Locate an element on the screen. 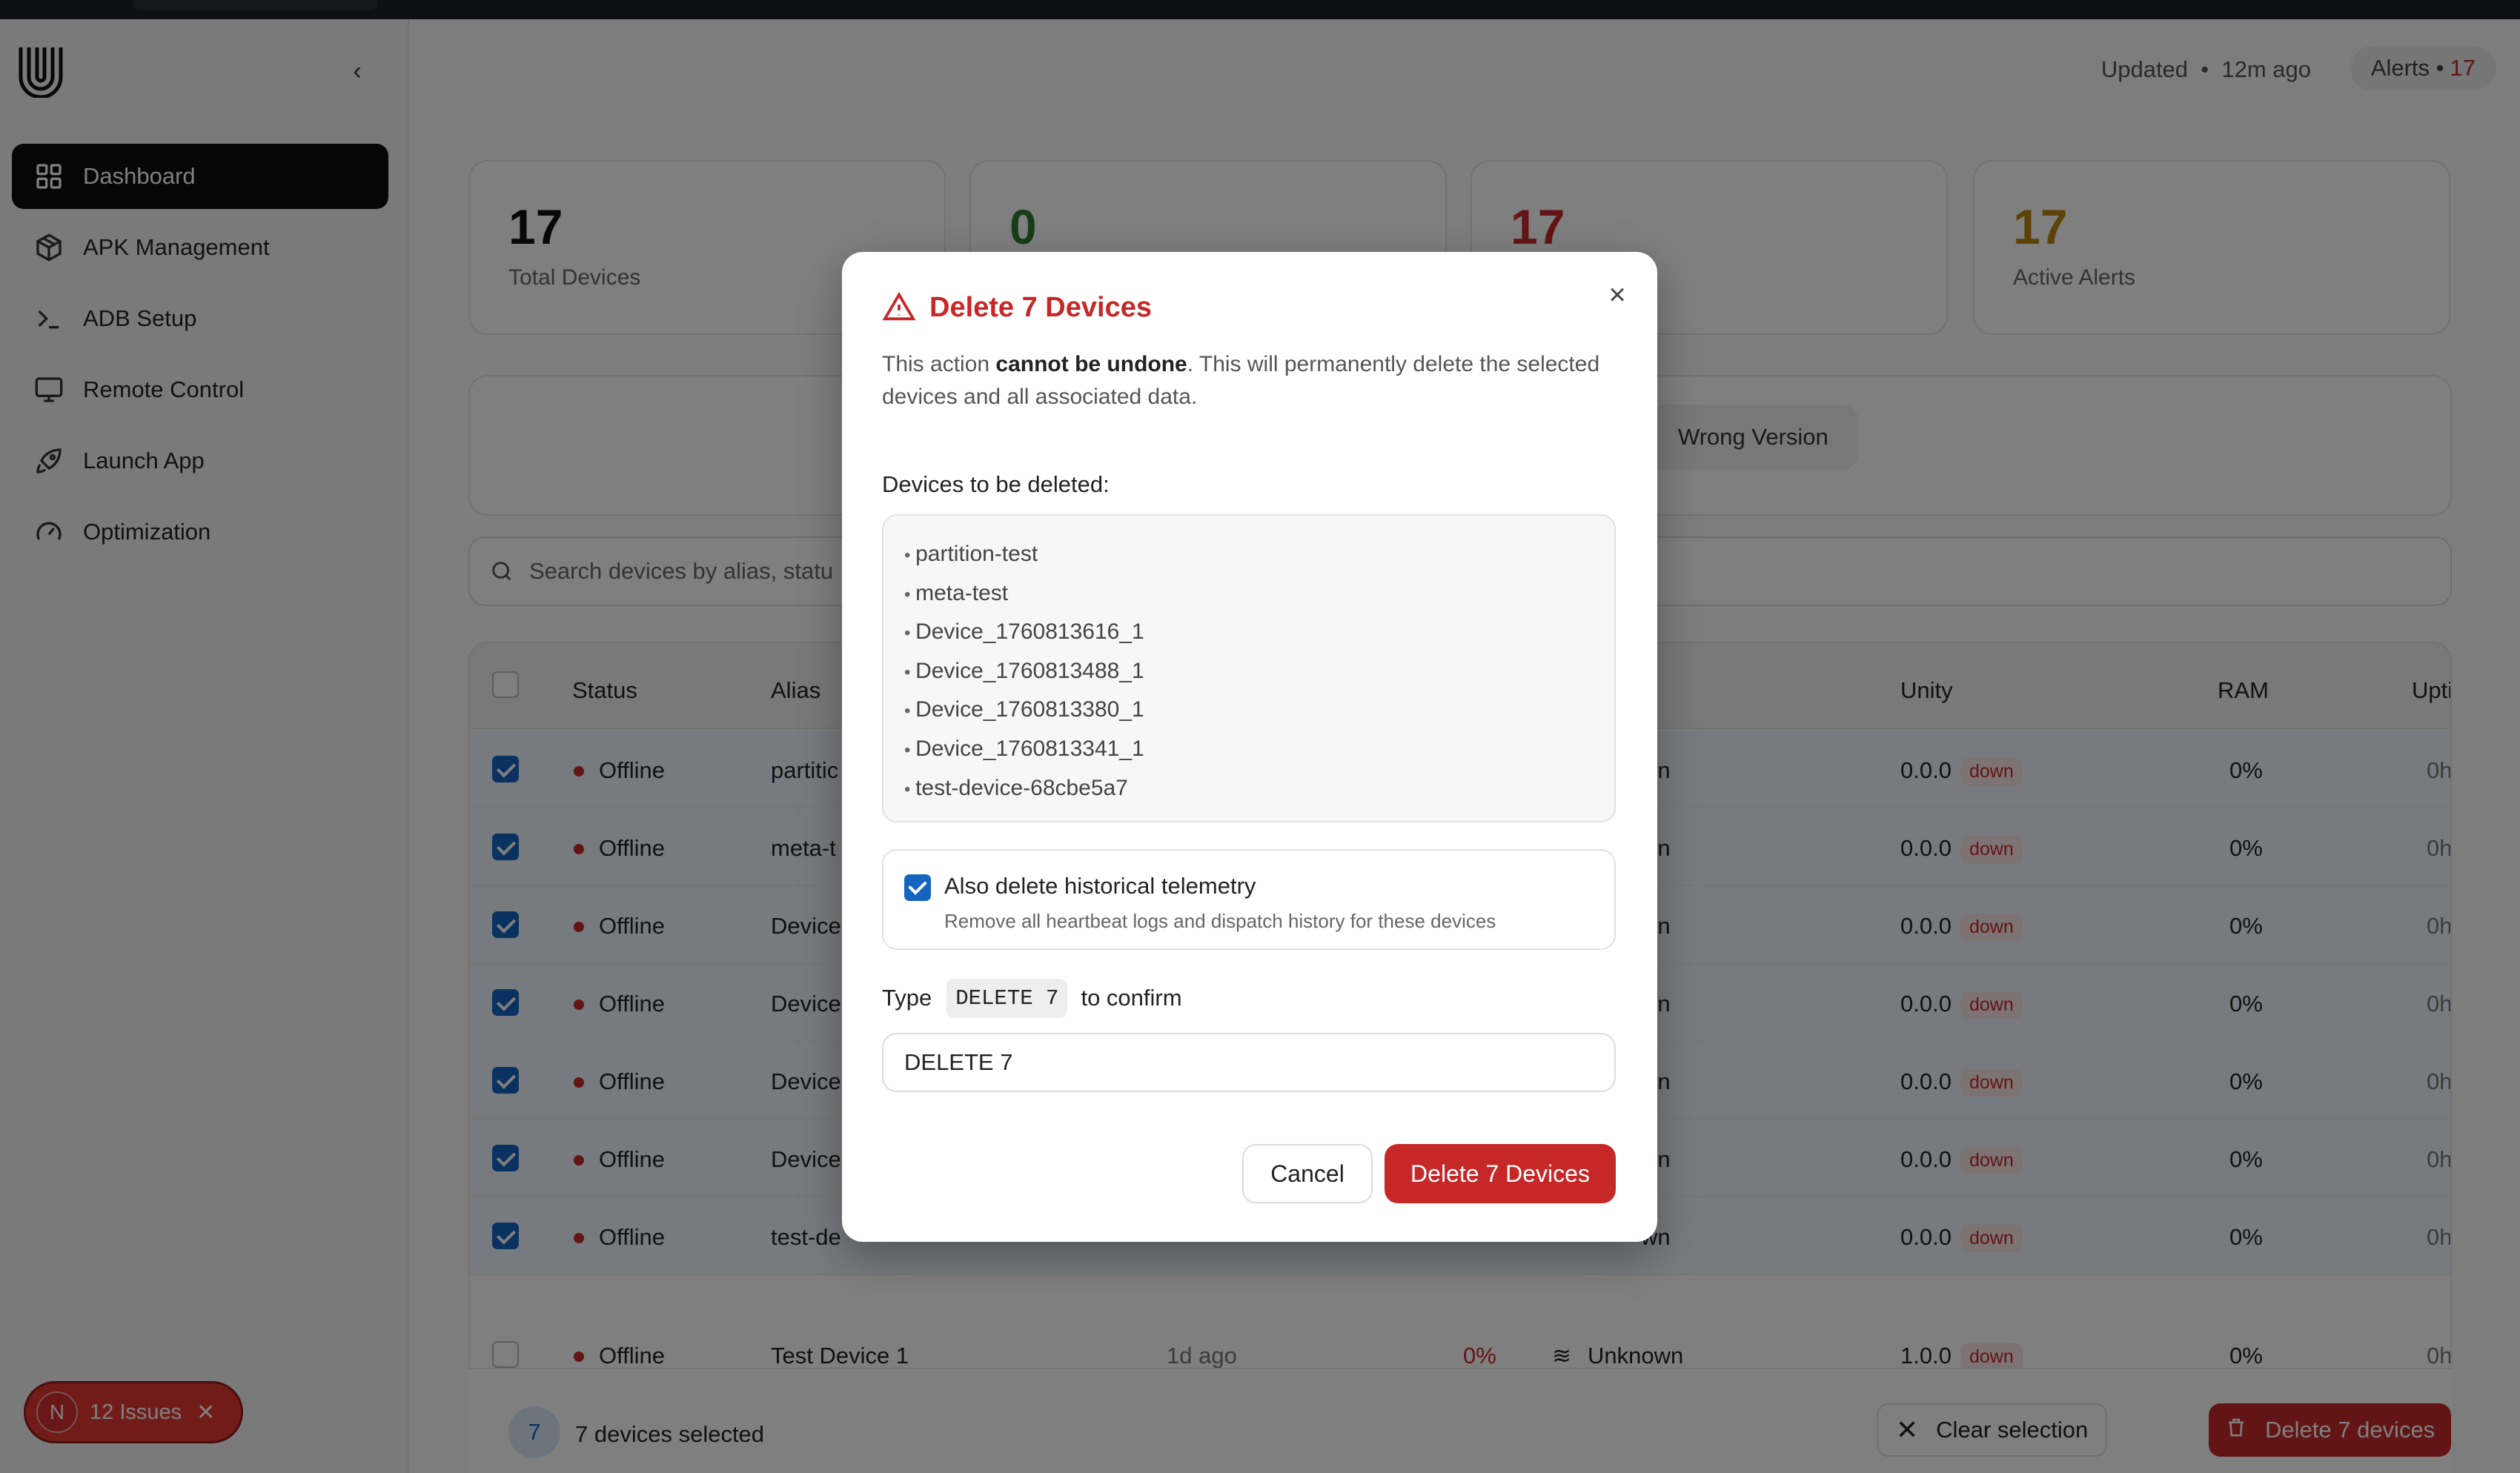  close-icon: × is located at coordinates (1617, 295).